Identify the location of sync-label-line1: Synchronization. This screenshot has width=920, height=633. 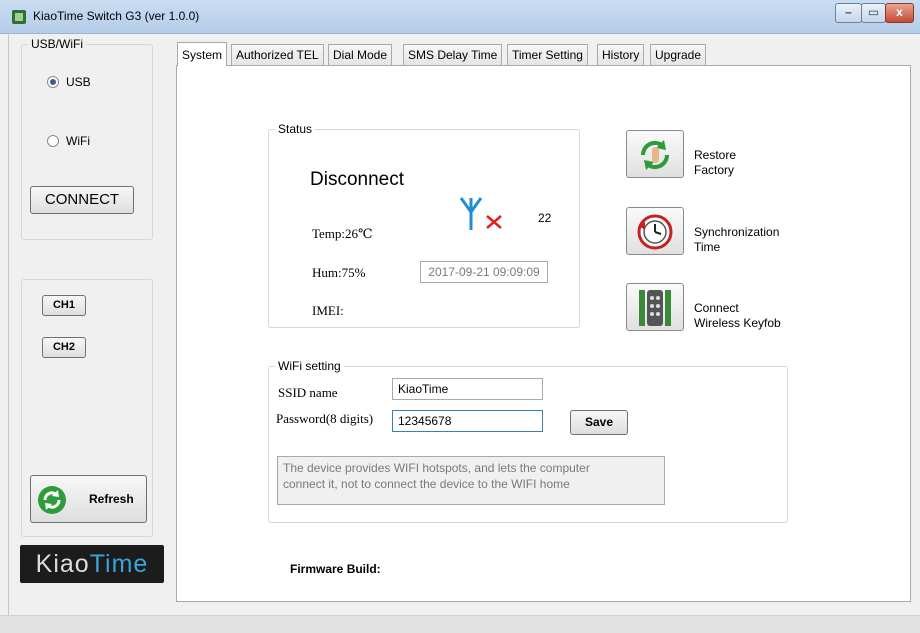
(737, 232).